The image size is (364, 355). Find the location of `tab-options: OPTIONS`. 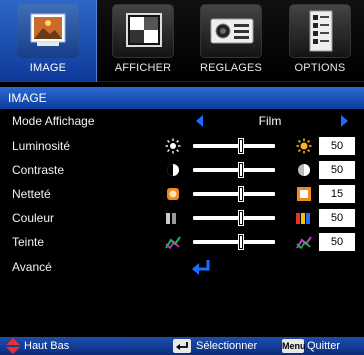

tab-options: OPTIONS is located at coordinates (320, 41).